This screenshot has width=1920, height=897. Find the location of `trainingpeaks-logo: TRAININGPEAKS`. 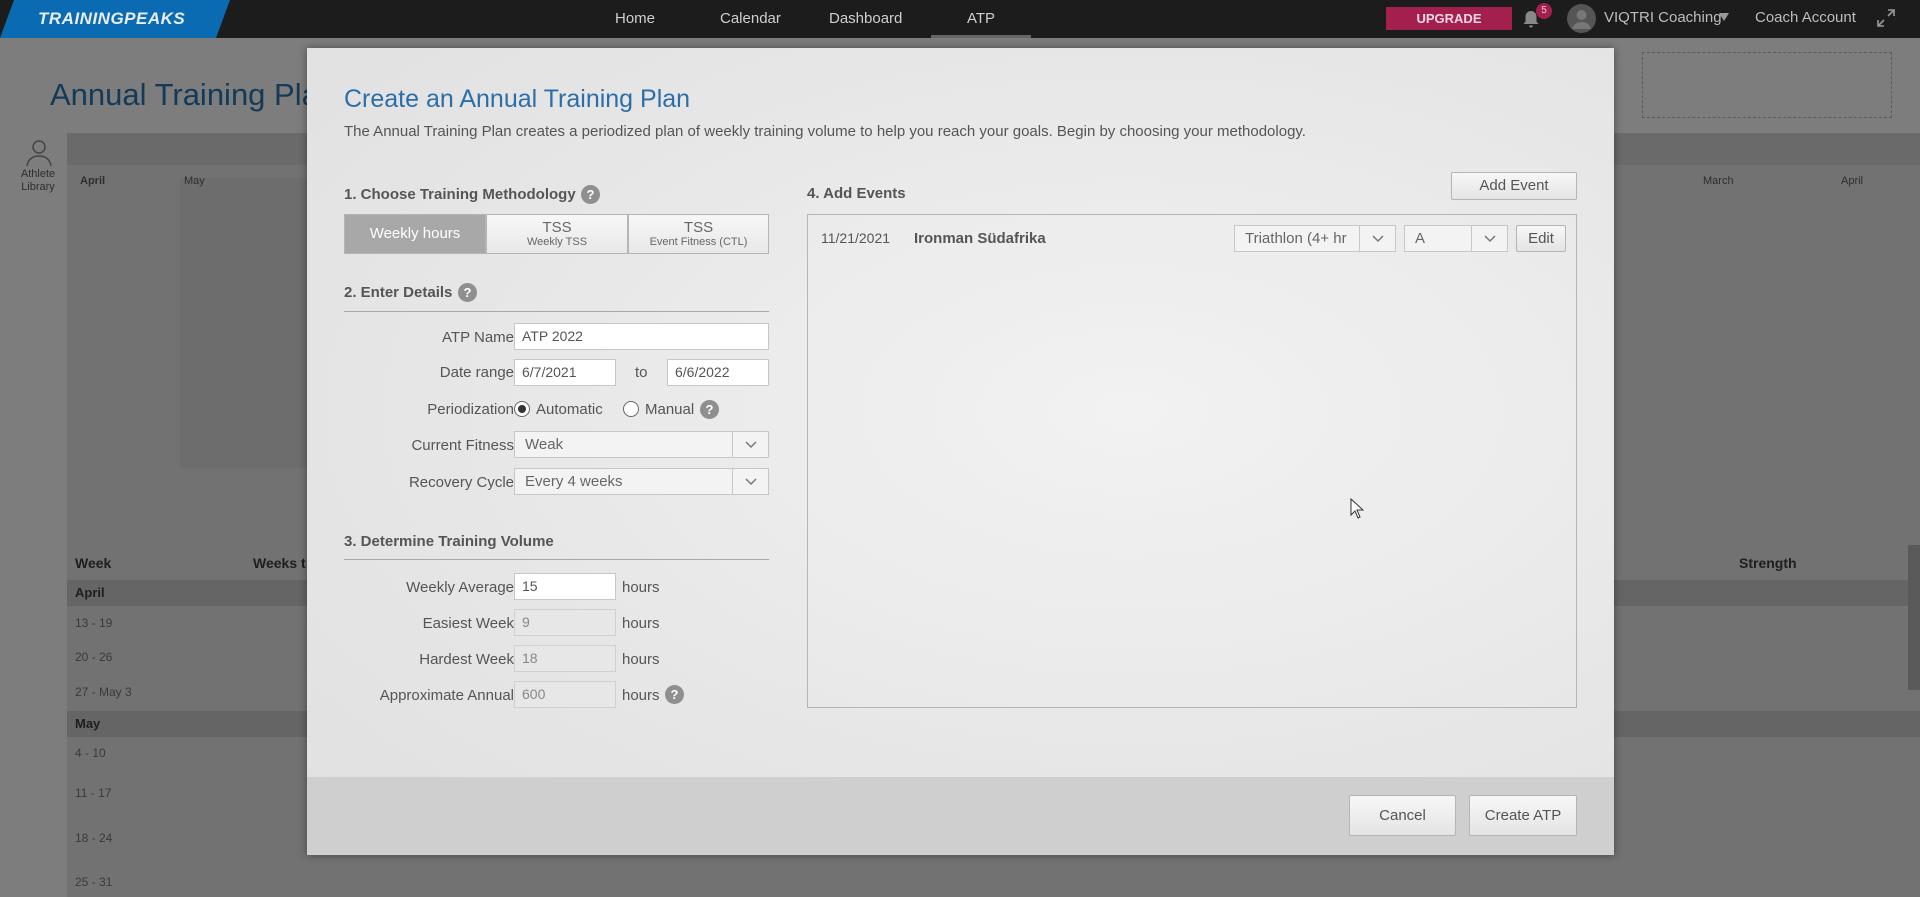

trainingpeaks-logo: TRAININGPEAKS is located at coordinates (115, 19).